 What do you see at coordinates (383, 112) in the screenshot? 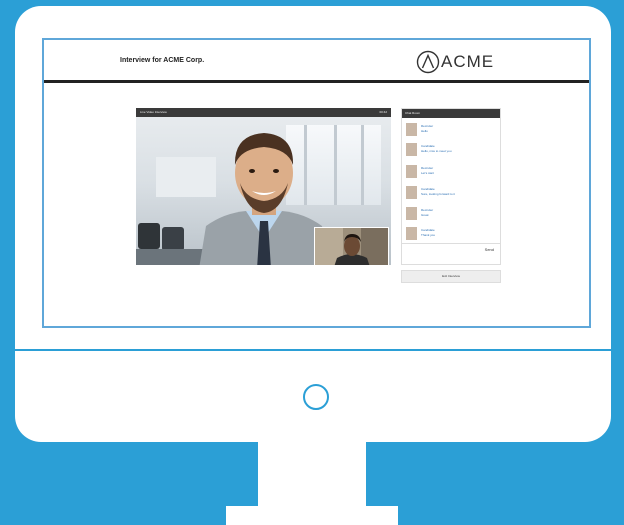
I see `video-timer: 00:42` at bounding box center [383, 112].